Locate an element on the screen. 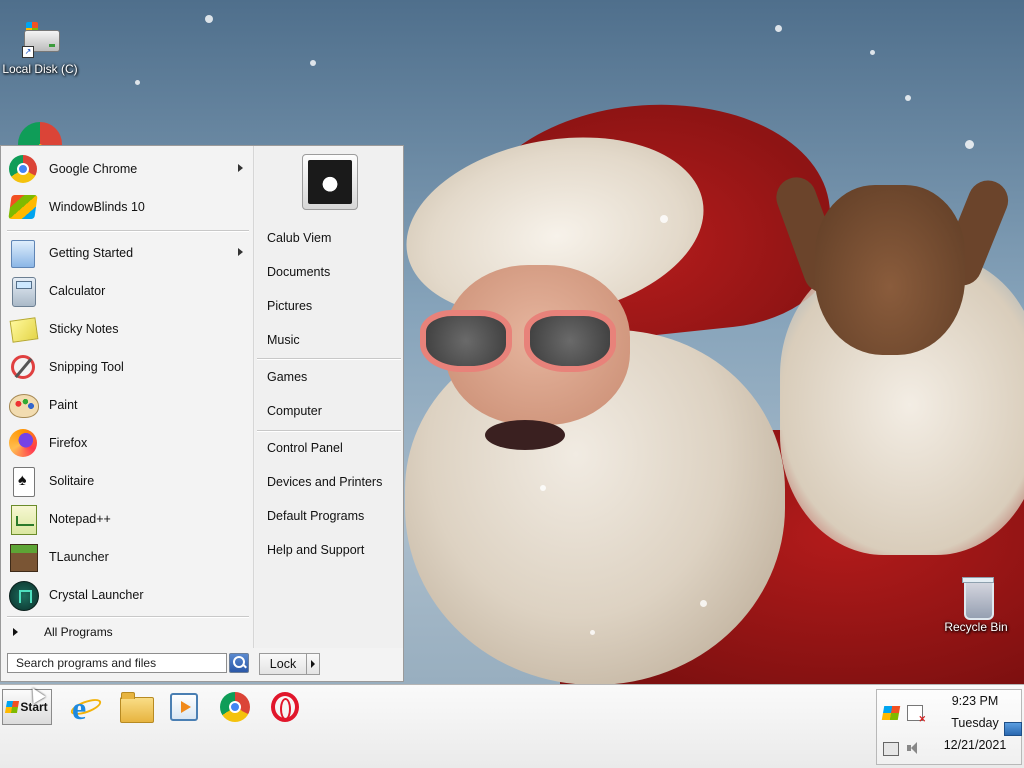  media-player-icon is located at coordinates (184, 707).